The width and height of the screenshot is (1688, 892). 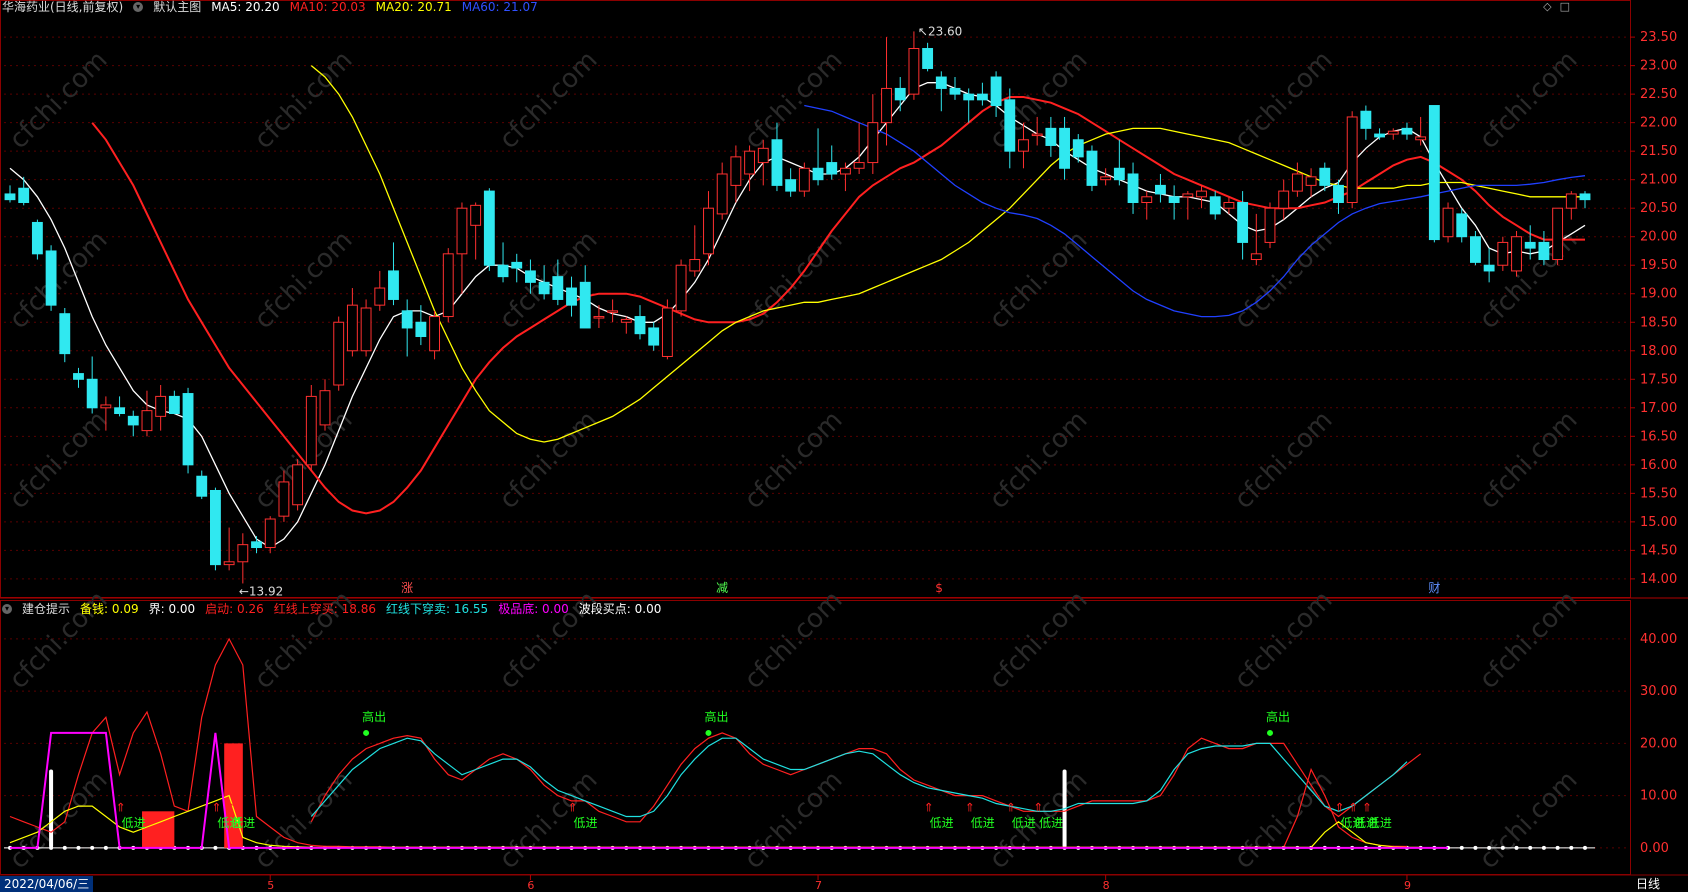 What do you see at coordinates (177, 8) in the screenshot?
I see `main-indicator-name: 默认主图` at bounding box center [177, 8].